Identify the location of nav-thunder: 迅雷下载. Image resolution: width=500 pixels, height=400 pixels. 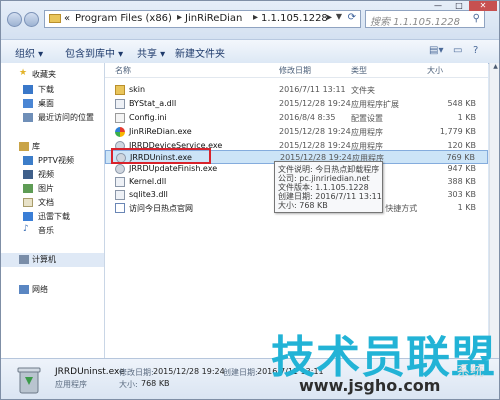
(52, 217).